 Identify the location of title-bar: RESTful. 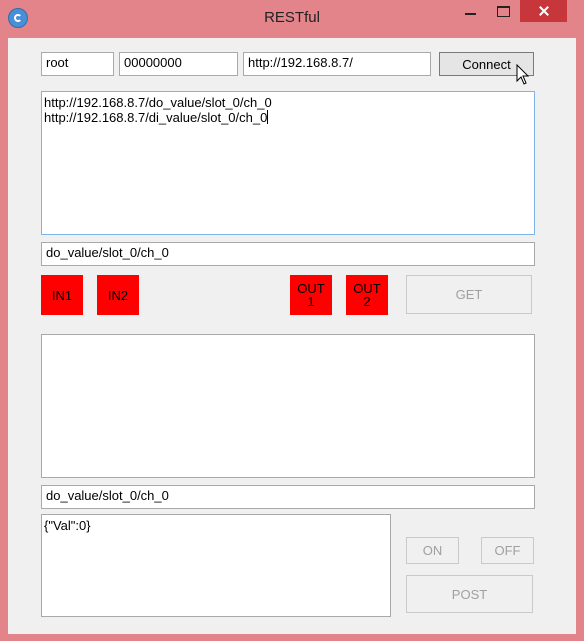
(292, 19).